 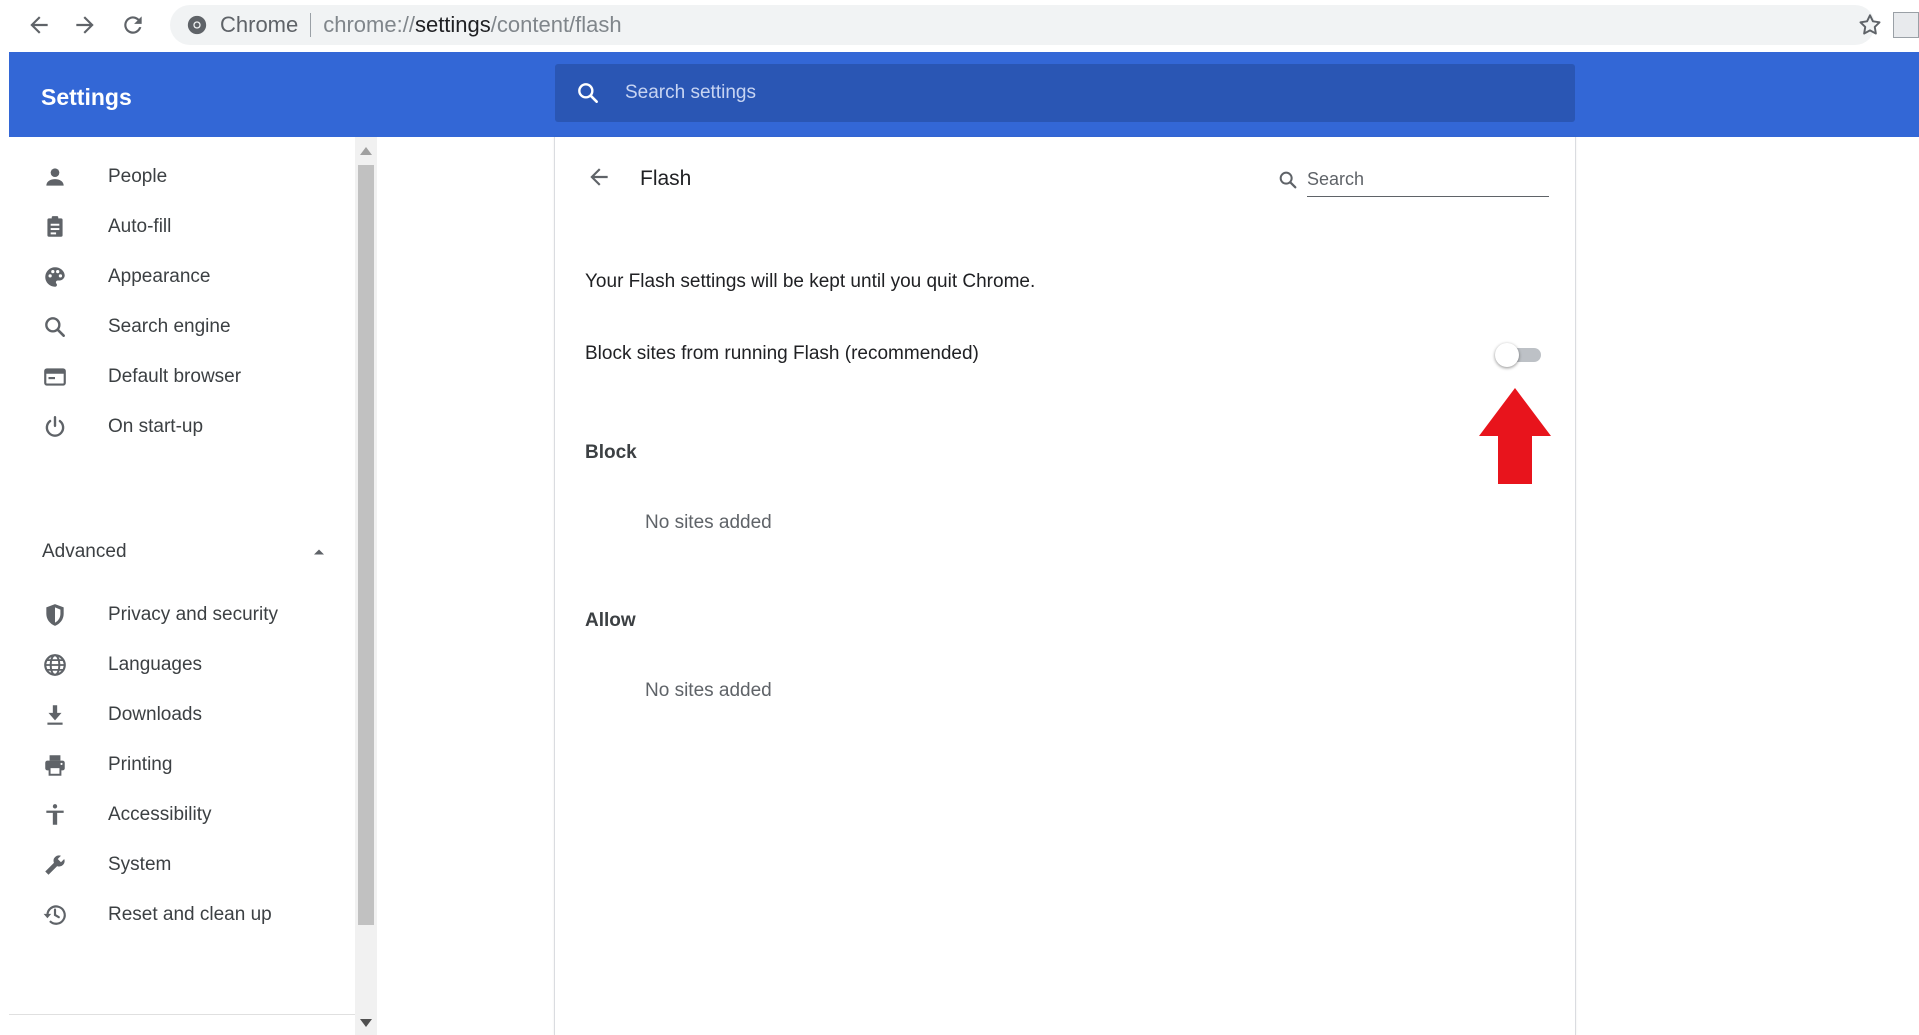 I want to click on shield-icon, so click(x=55, y=615).